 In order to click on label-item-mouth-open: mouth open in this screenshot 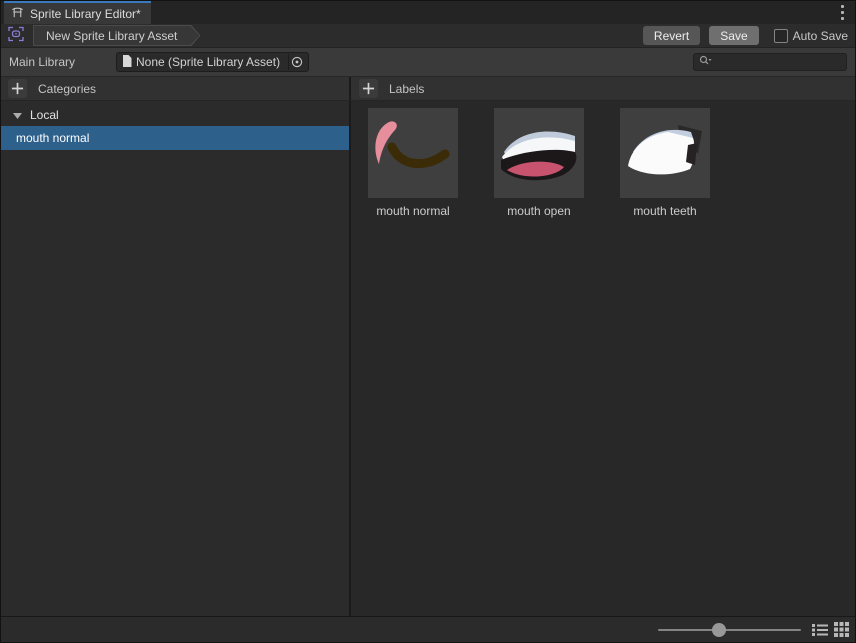, I will do `click(539, 163)`.